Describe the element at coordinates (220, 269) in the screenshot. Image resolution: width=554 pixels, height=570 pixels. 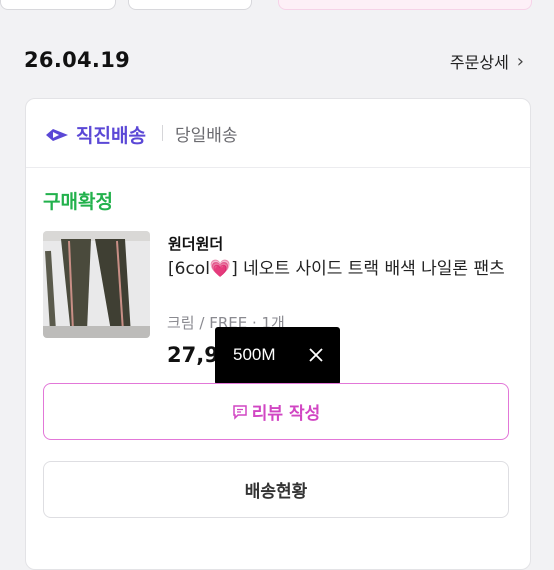
I see `heart-icon: 💗` at that location.